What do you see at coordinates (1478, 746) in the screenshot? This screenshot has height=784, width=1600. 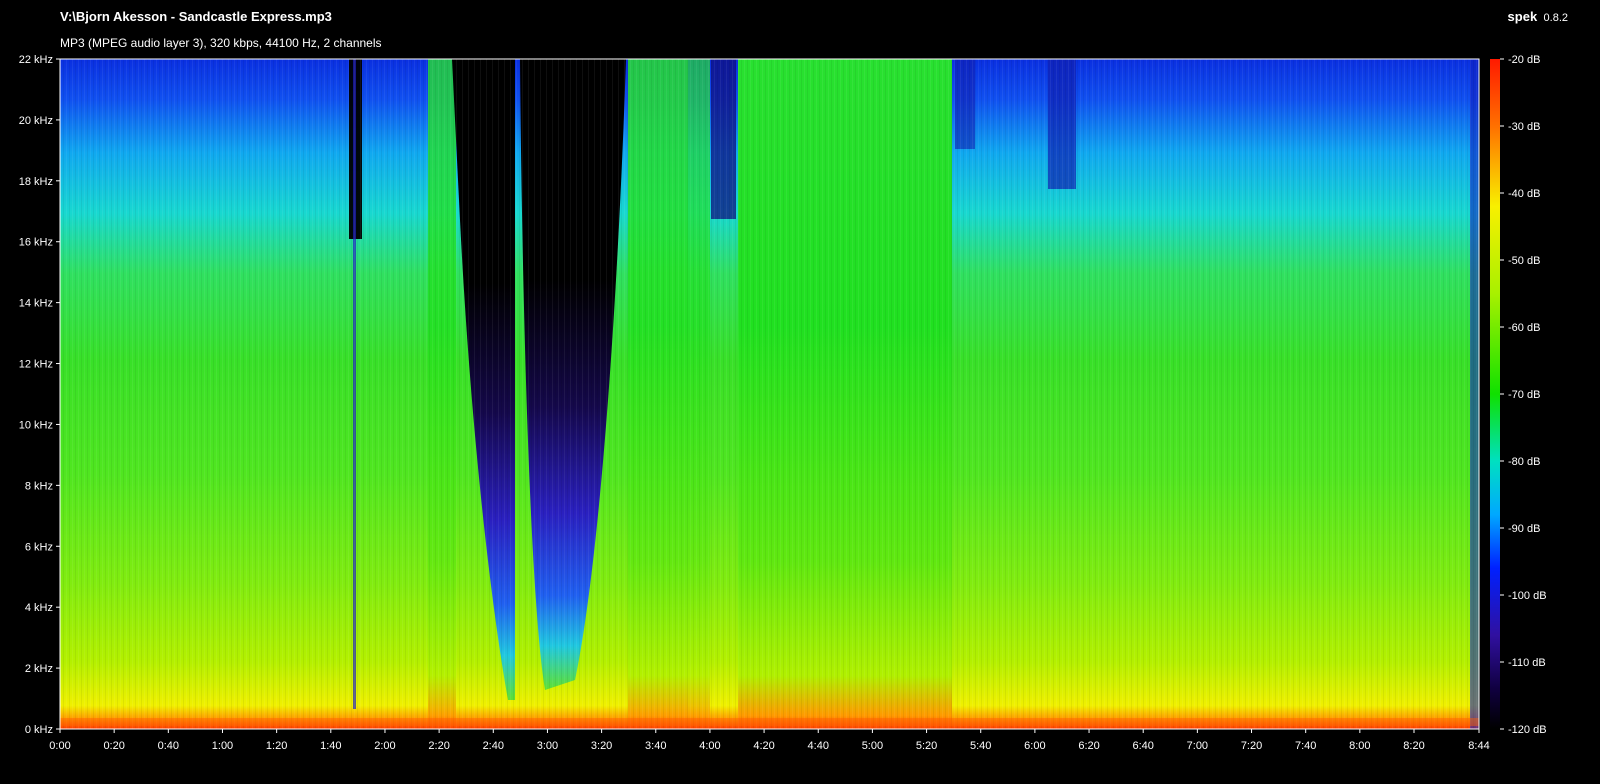 I see `time-tick-label: 8:44` at bounding box center [1478, 746].